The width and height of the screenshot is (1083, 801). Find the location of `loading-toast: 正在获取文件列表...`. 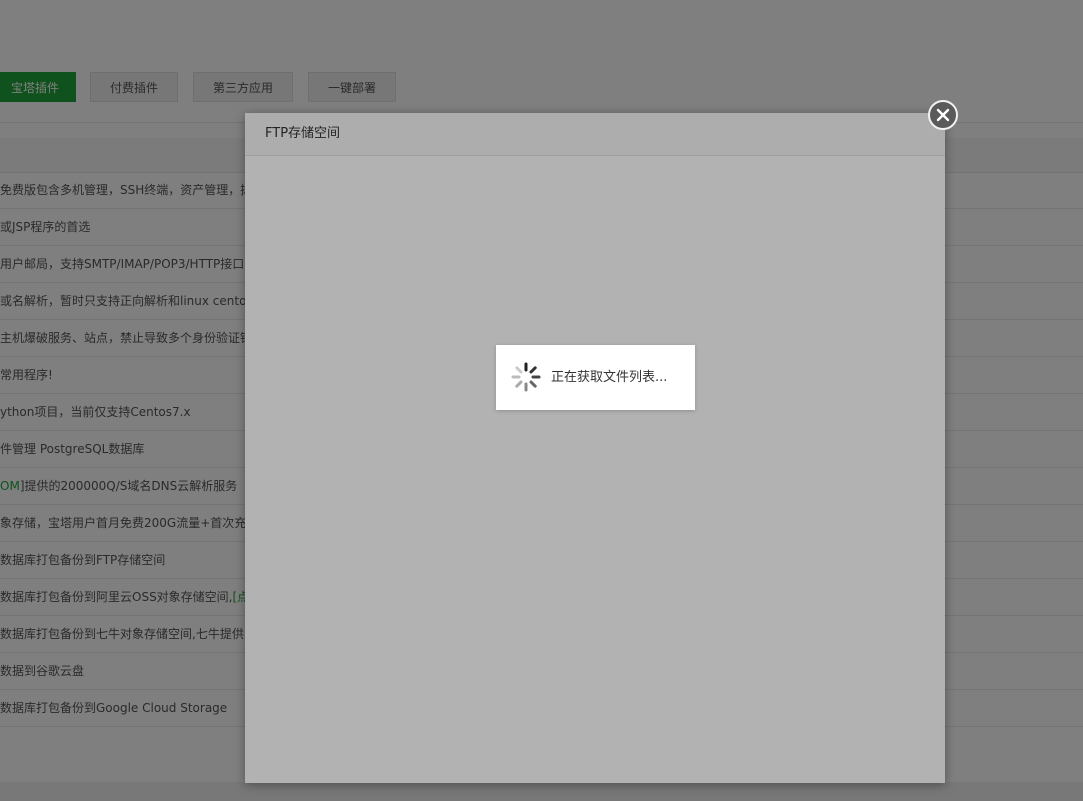

loading-toast: 正在获取文件列表... is located at coordinates (595, 377).